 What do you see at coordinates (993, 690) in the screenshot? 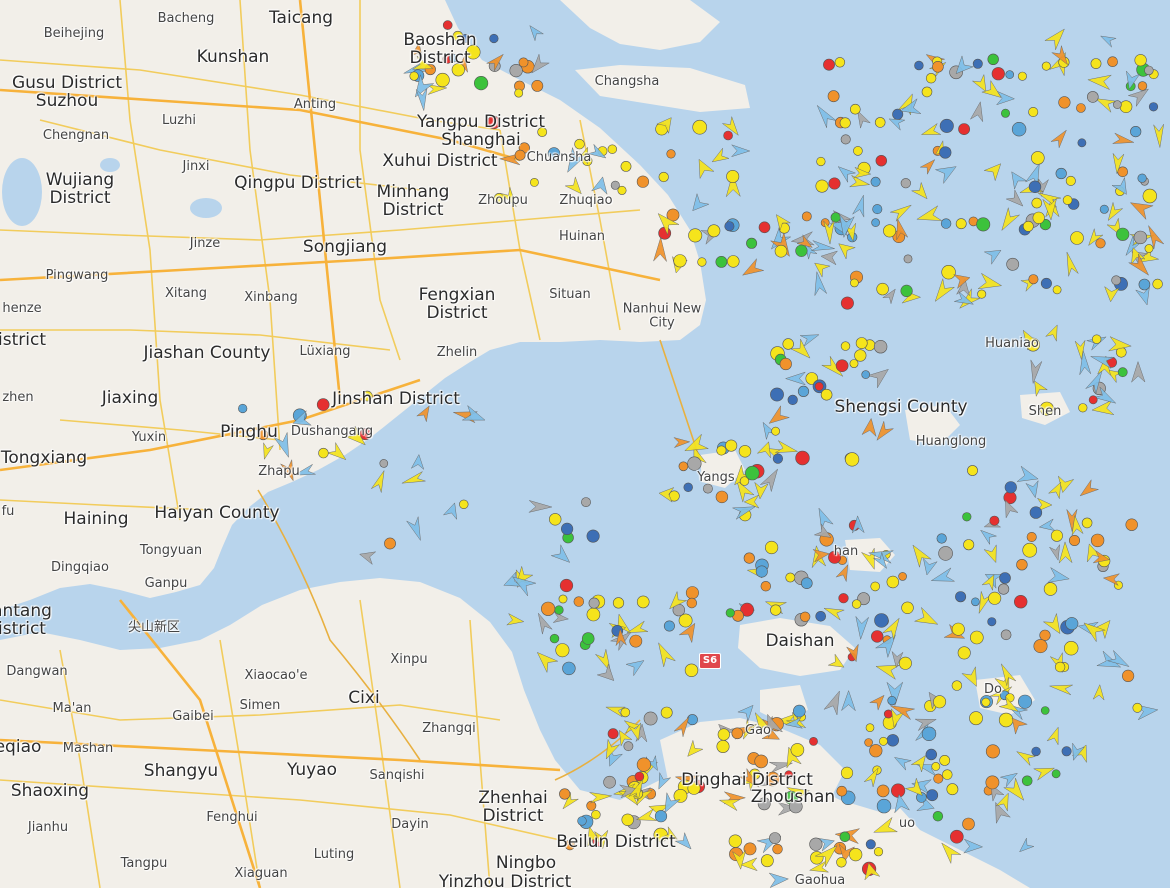
I see `label-daishan2: Do` at bounding box center [993, 690].